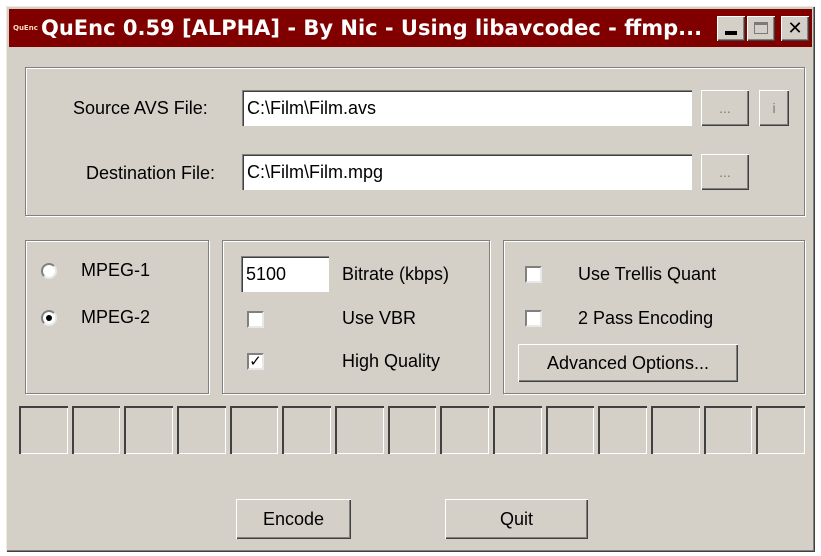 The height and width of the screenshot is (556, 821). I want to click on info-button: i, so click(774, 108).